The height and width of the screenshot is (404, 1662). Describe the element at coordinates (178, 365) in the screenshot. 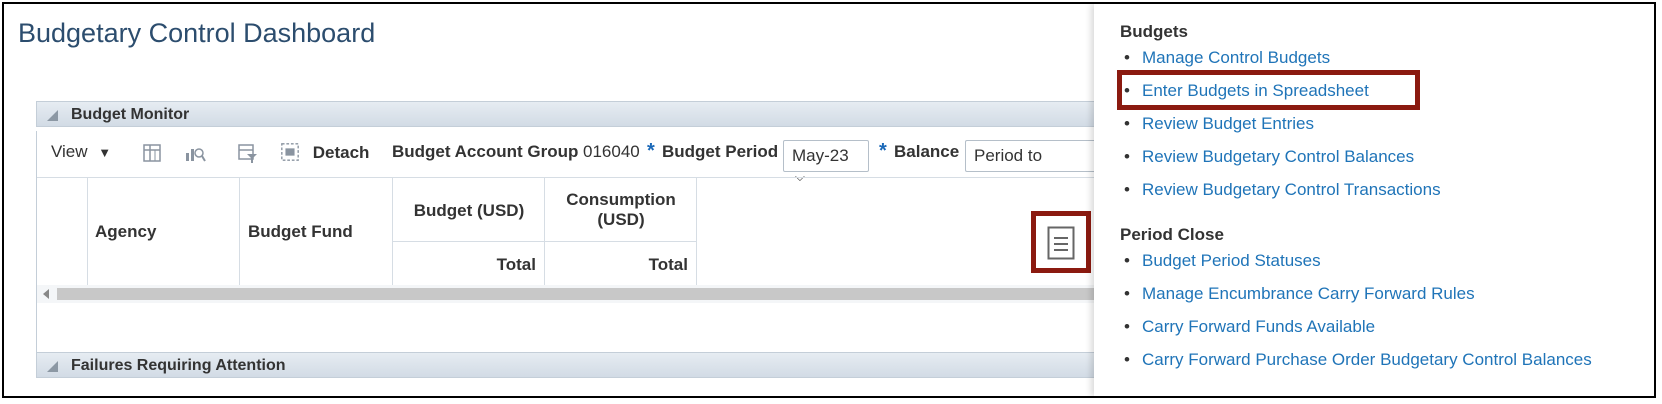

I see `failures-title: Failures Requiring Attention` at that location.